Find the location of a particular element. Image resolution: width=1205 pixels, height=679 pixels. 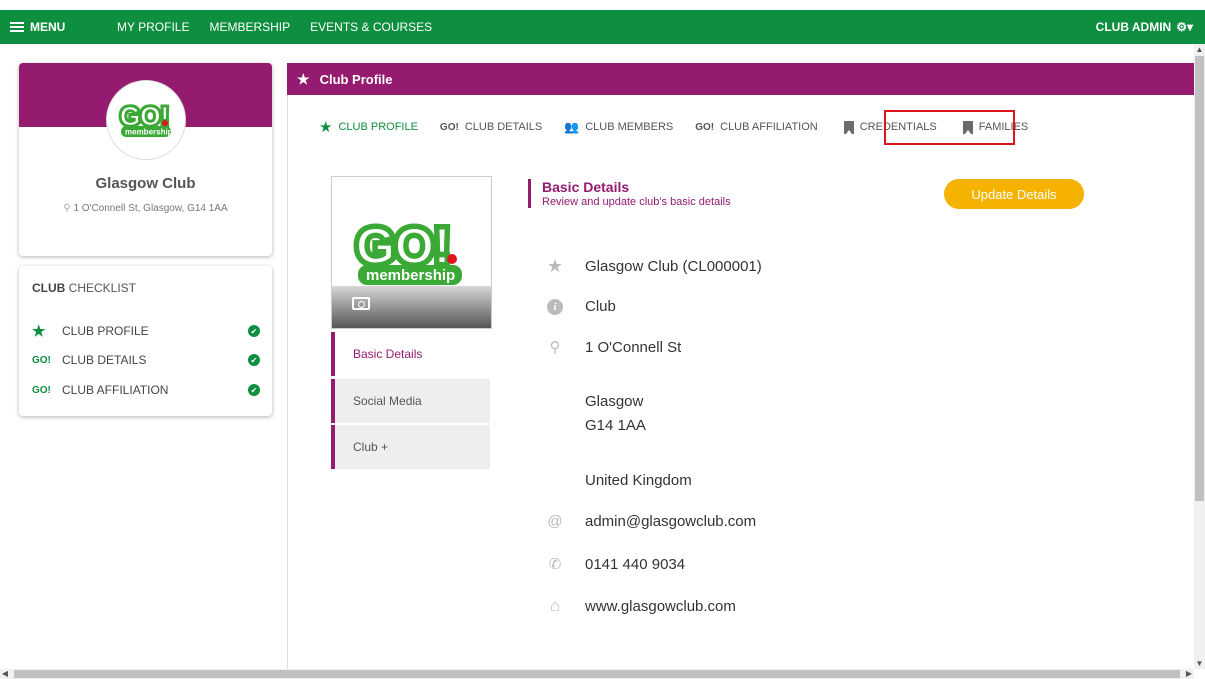

checklist-item-club-profile: ★ CLUB PROFILE ✔ is located at coordinates (146, 331).